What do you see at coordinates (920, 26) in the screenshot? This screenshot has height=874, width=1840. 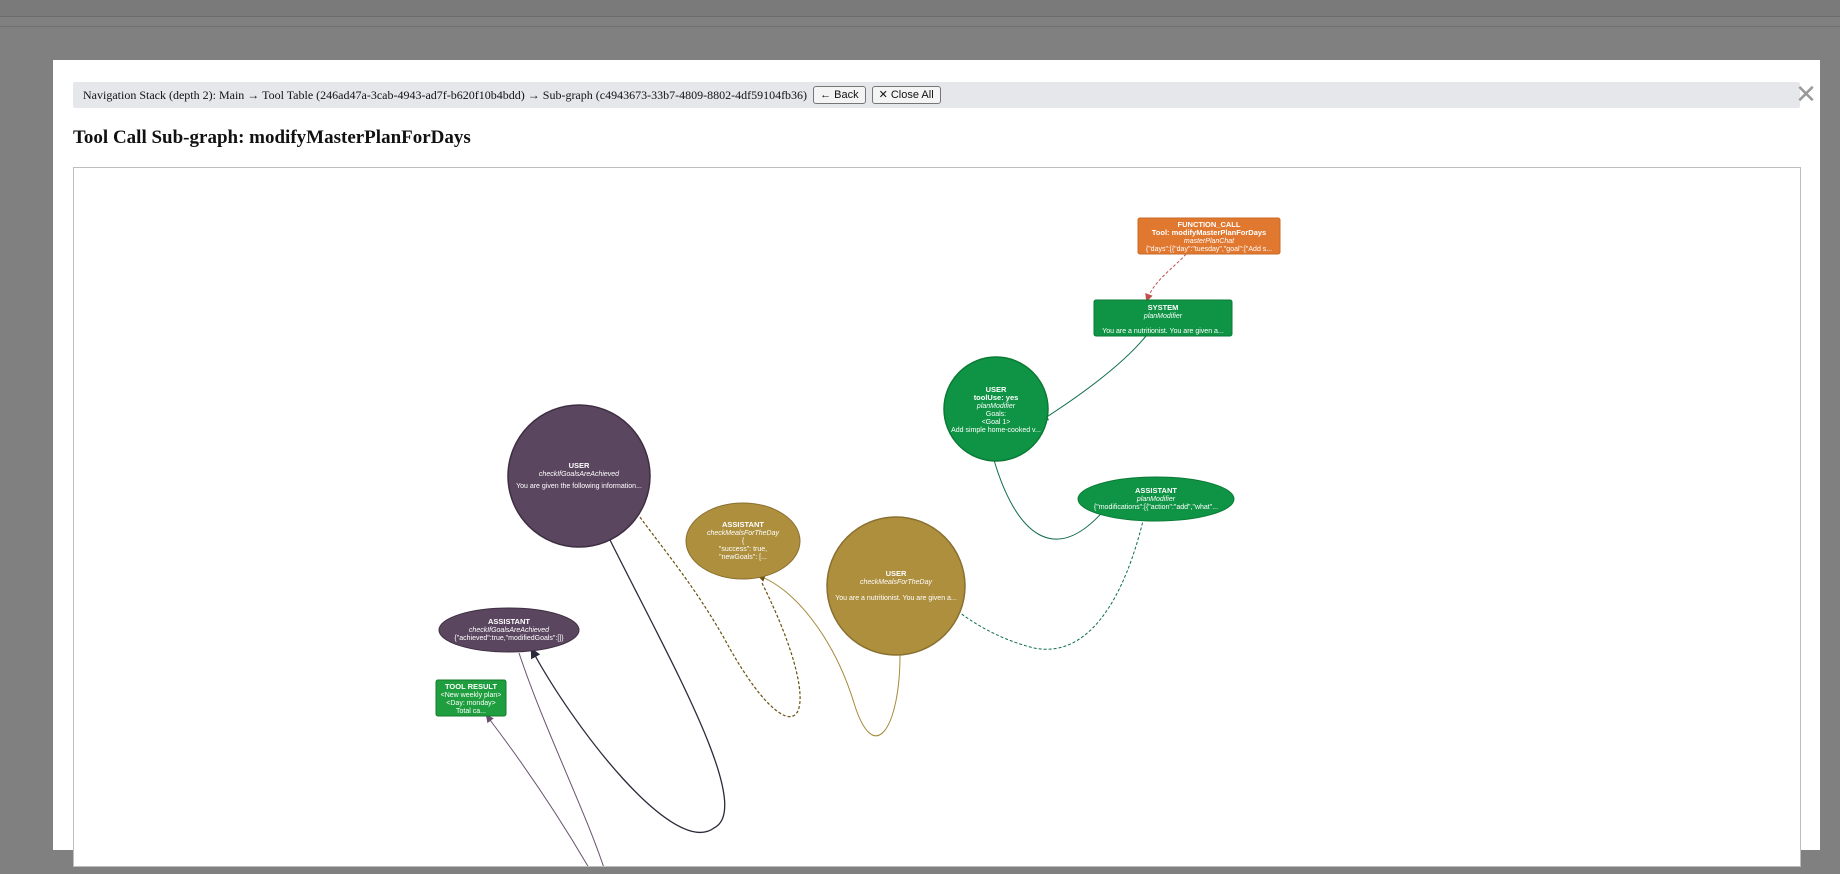 I see `background-divider` at bounding box center [920, 26].